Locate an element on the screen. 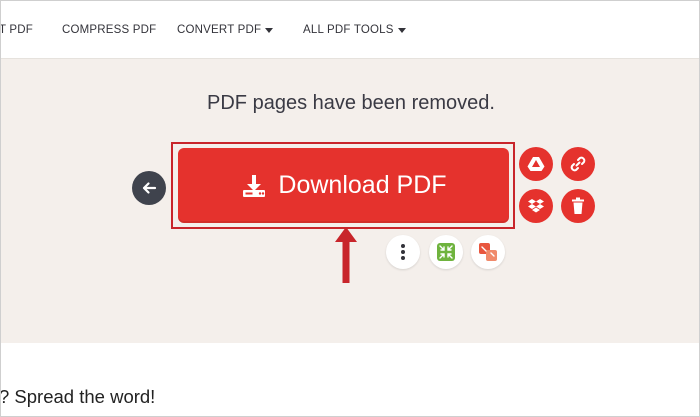  download-icon is located at coordinates (254, 185).